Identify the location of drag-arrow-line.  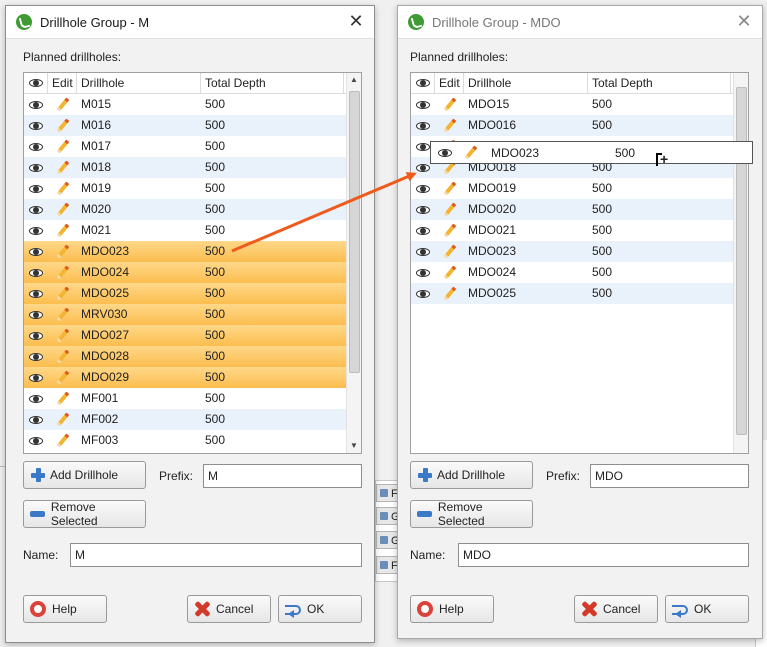
(324, 212).